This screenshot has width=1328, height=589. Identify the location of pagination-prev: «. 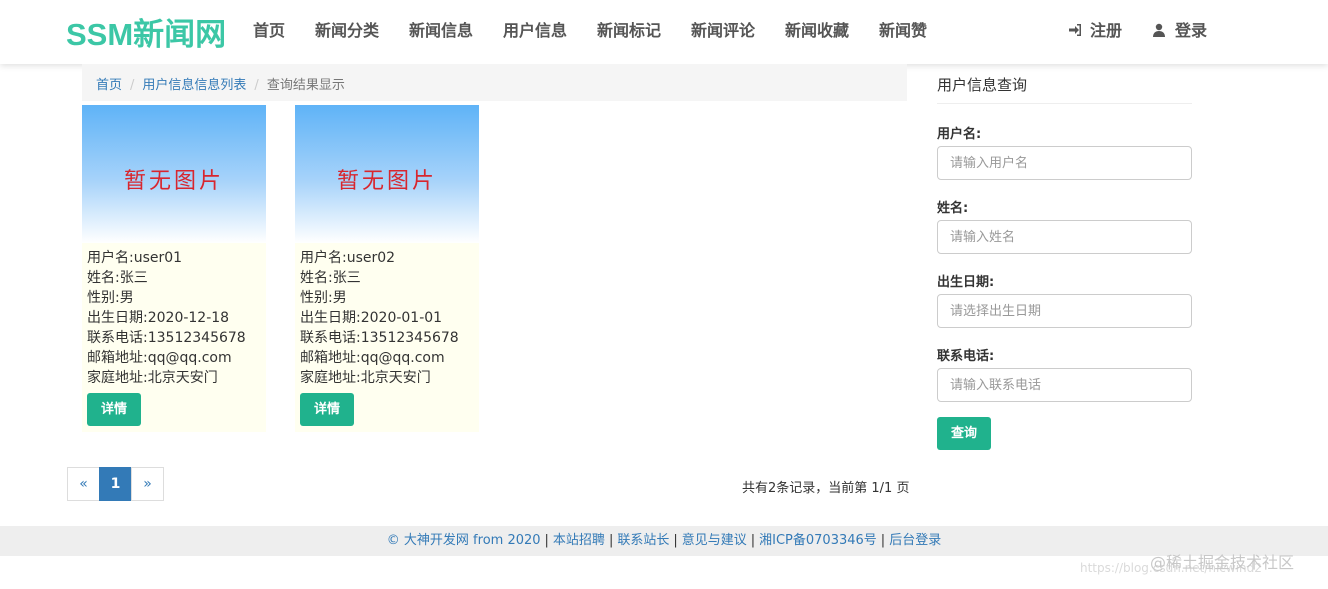
(83, 484).